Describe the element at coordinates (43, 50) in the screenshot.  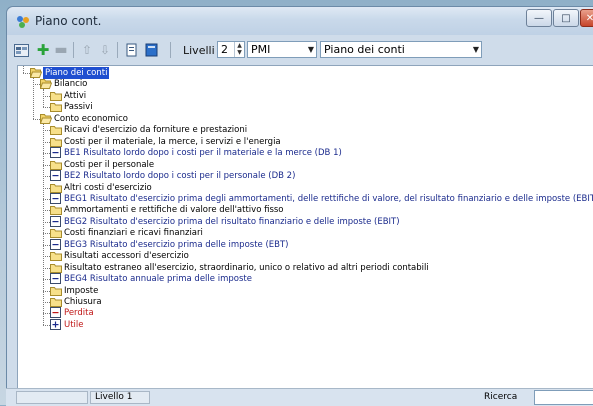
I see `add-icon: ✚` at that location.